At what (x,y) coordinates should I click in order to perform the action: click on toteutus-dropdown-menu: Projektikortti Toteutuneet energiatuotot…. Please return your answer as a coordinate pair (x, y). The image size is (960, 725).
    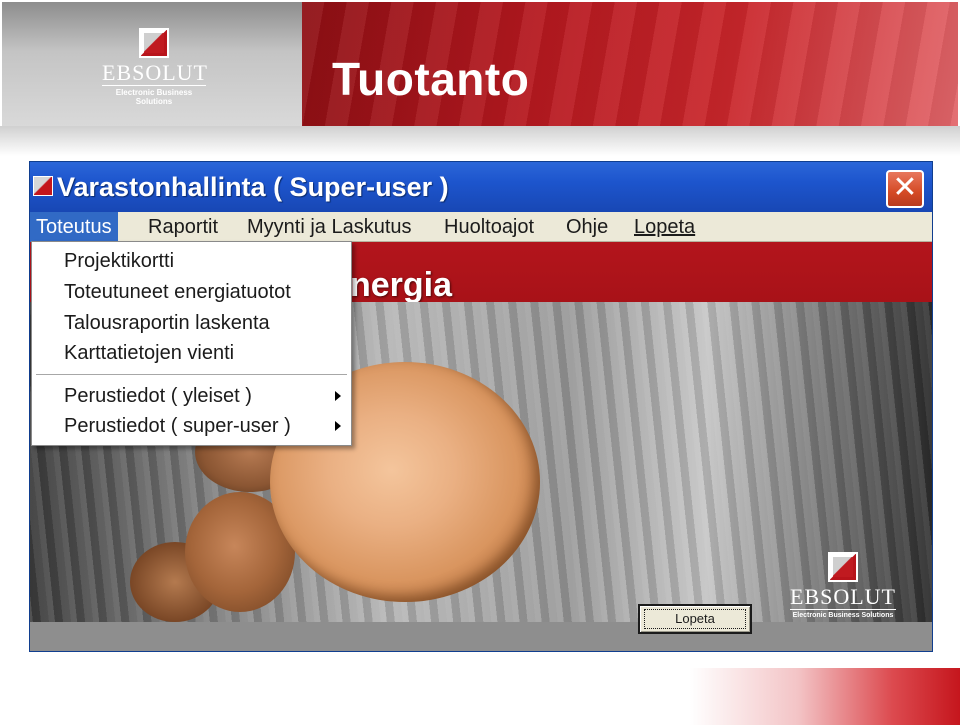
    Looking at the image, I should click on (191, 343).